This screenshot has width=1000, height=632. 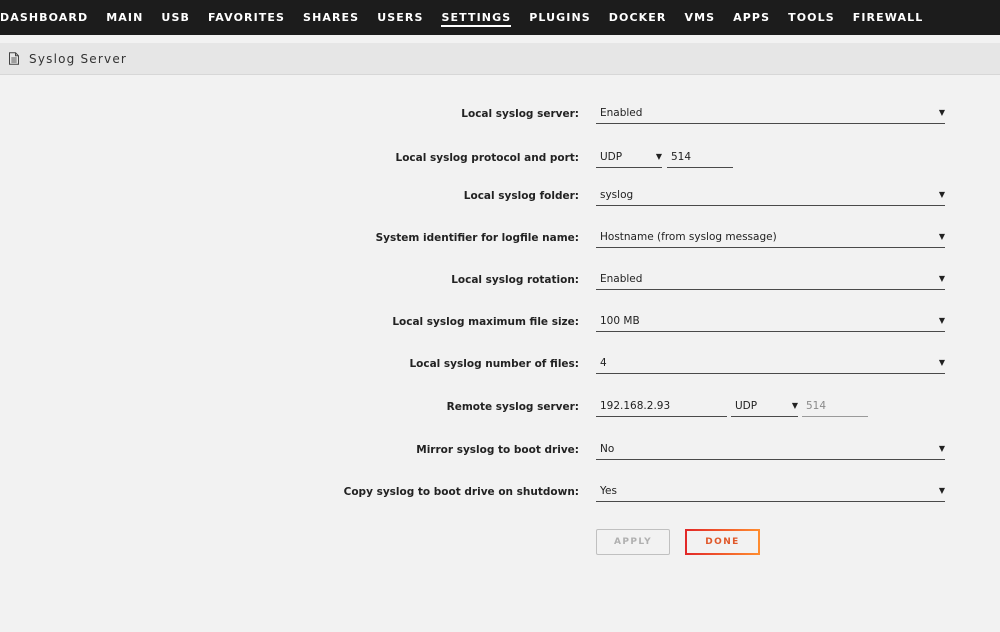 I want to click on local-syslog-folder-label: Local syslog folder:, so click(x=521, y=196).